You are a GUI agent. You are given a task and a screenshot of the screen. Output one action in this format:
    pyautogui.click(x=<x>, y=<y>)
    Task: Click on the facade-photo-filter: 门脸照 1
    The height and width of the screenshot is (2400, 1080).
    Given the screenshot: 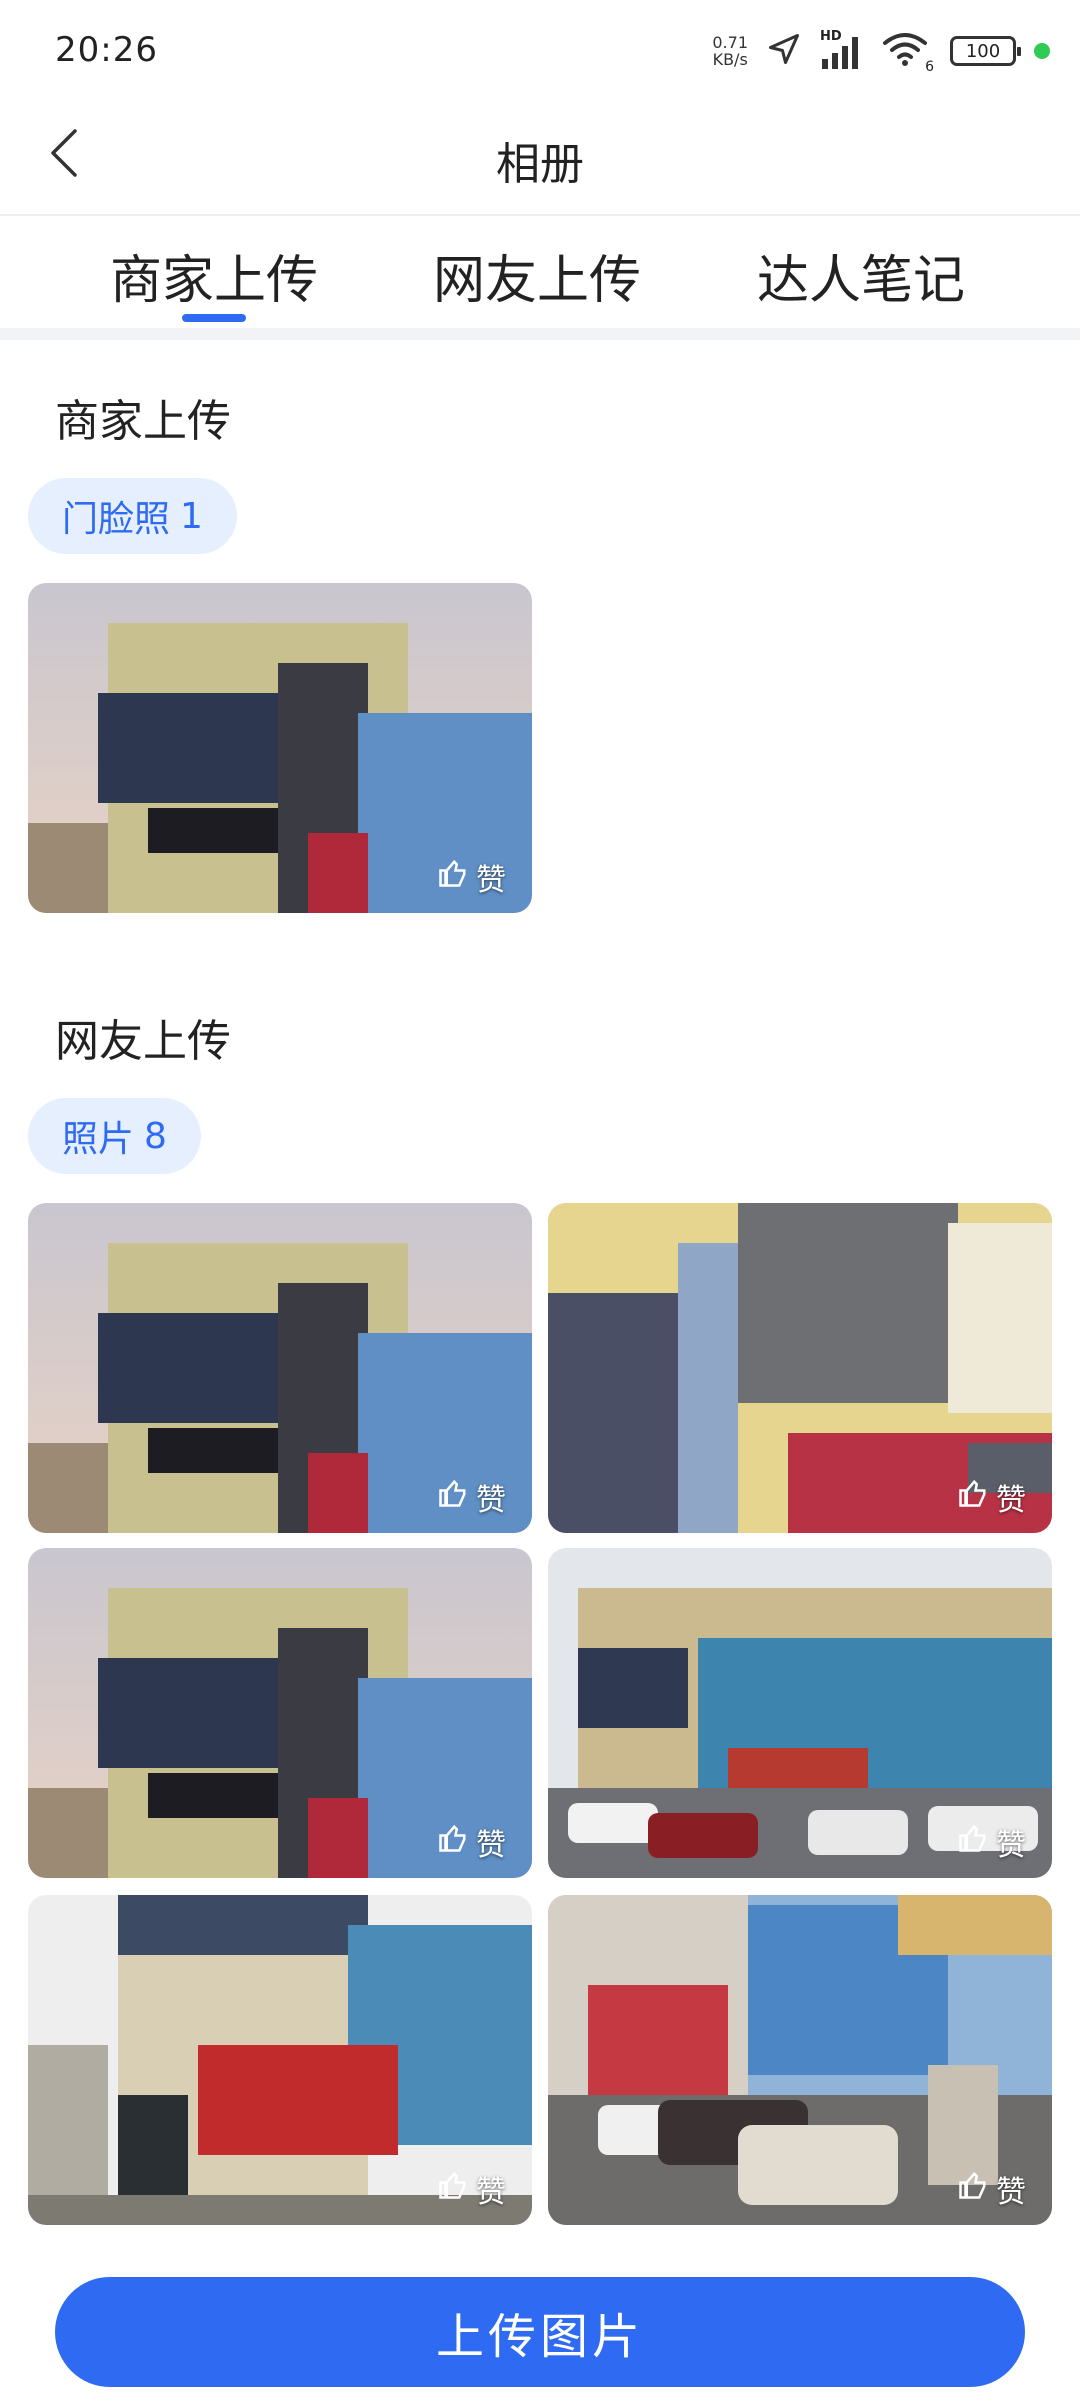 What is the action you would take?
    pyautogui.click(x=132, y=516)
    